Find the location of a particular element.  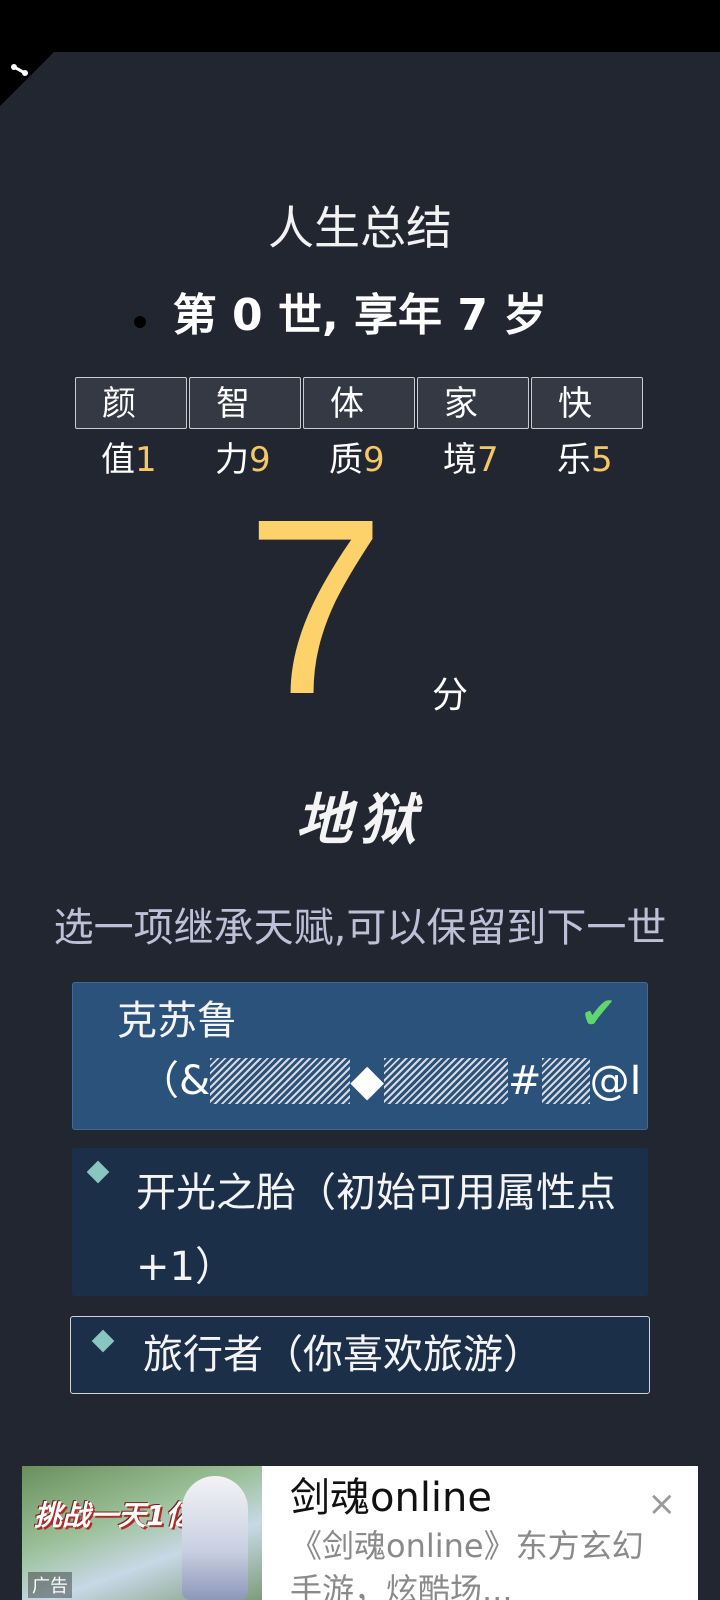

talent-name: 开光之胎（初始可用属性点+1） is located at coordinates (376, 1230).